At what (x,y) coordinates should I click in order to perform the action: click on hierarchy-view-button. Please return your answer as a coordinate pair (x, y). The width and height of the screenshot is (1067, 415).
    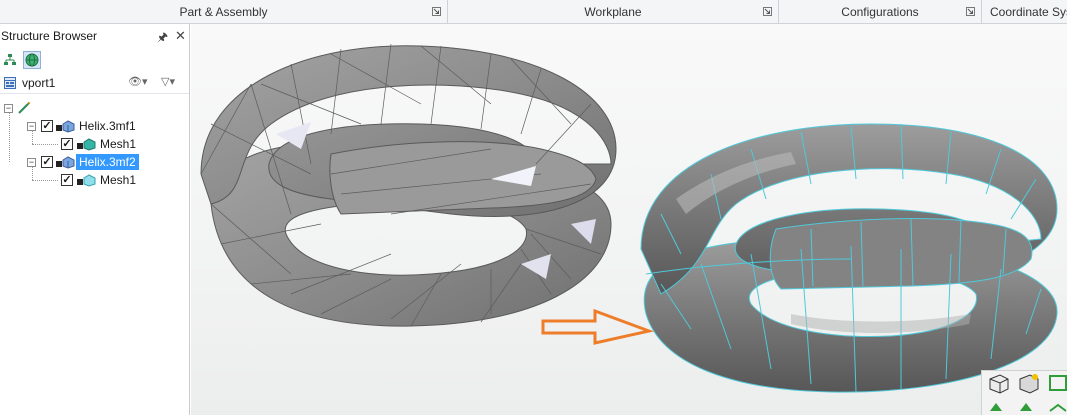
    Looking at the image, I should click on (10, 60).